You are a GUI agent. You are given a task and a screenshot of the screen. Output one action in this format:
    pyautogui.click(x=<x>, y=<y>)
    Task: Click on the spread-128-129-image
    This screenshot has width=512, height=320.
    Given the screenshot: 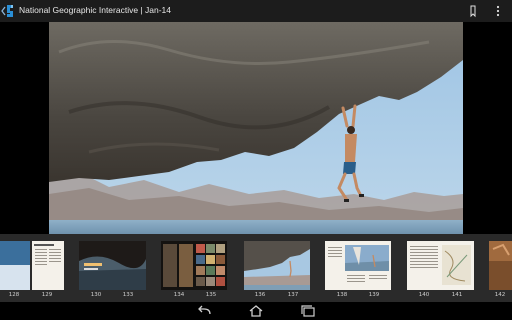 What is the action you would take?
    pyautogui.click(x=32, y=265)
    